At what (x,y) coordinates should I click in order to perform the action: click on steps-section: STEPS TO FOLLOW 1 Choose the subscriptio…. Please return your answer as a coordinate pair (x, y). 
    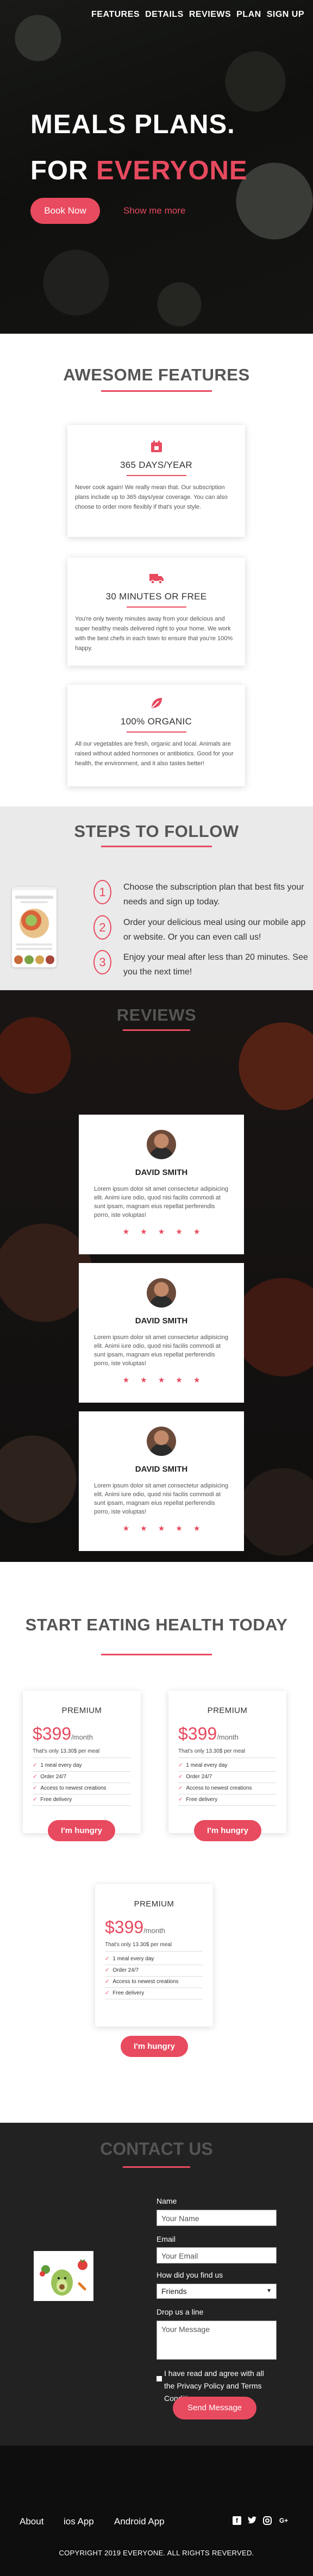
    Looking at the image, I should click on (156, 898).